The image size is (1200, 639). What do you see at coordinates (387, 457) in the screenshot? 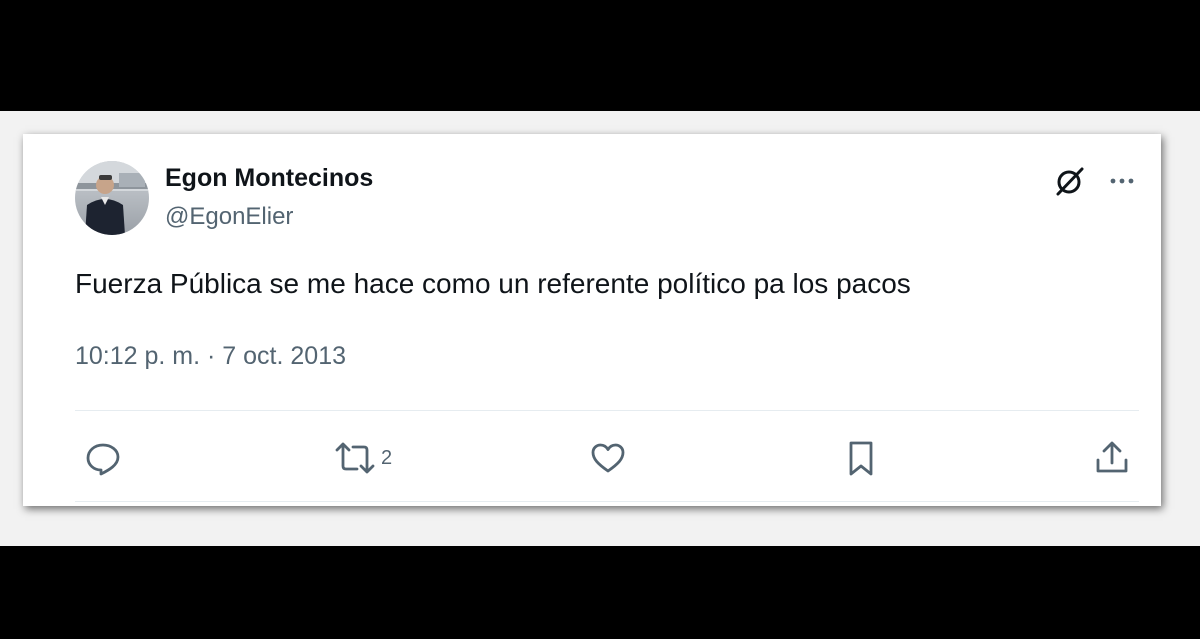
I see `retweet-count: 2` at bounding box center [387, 457].